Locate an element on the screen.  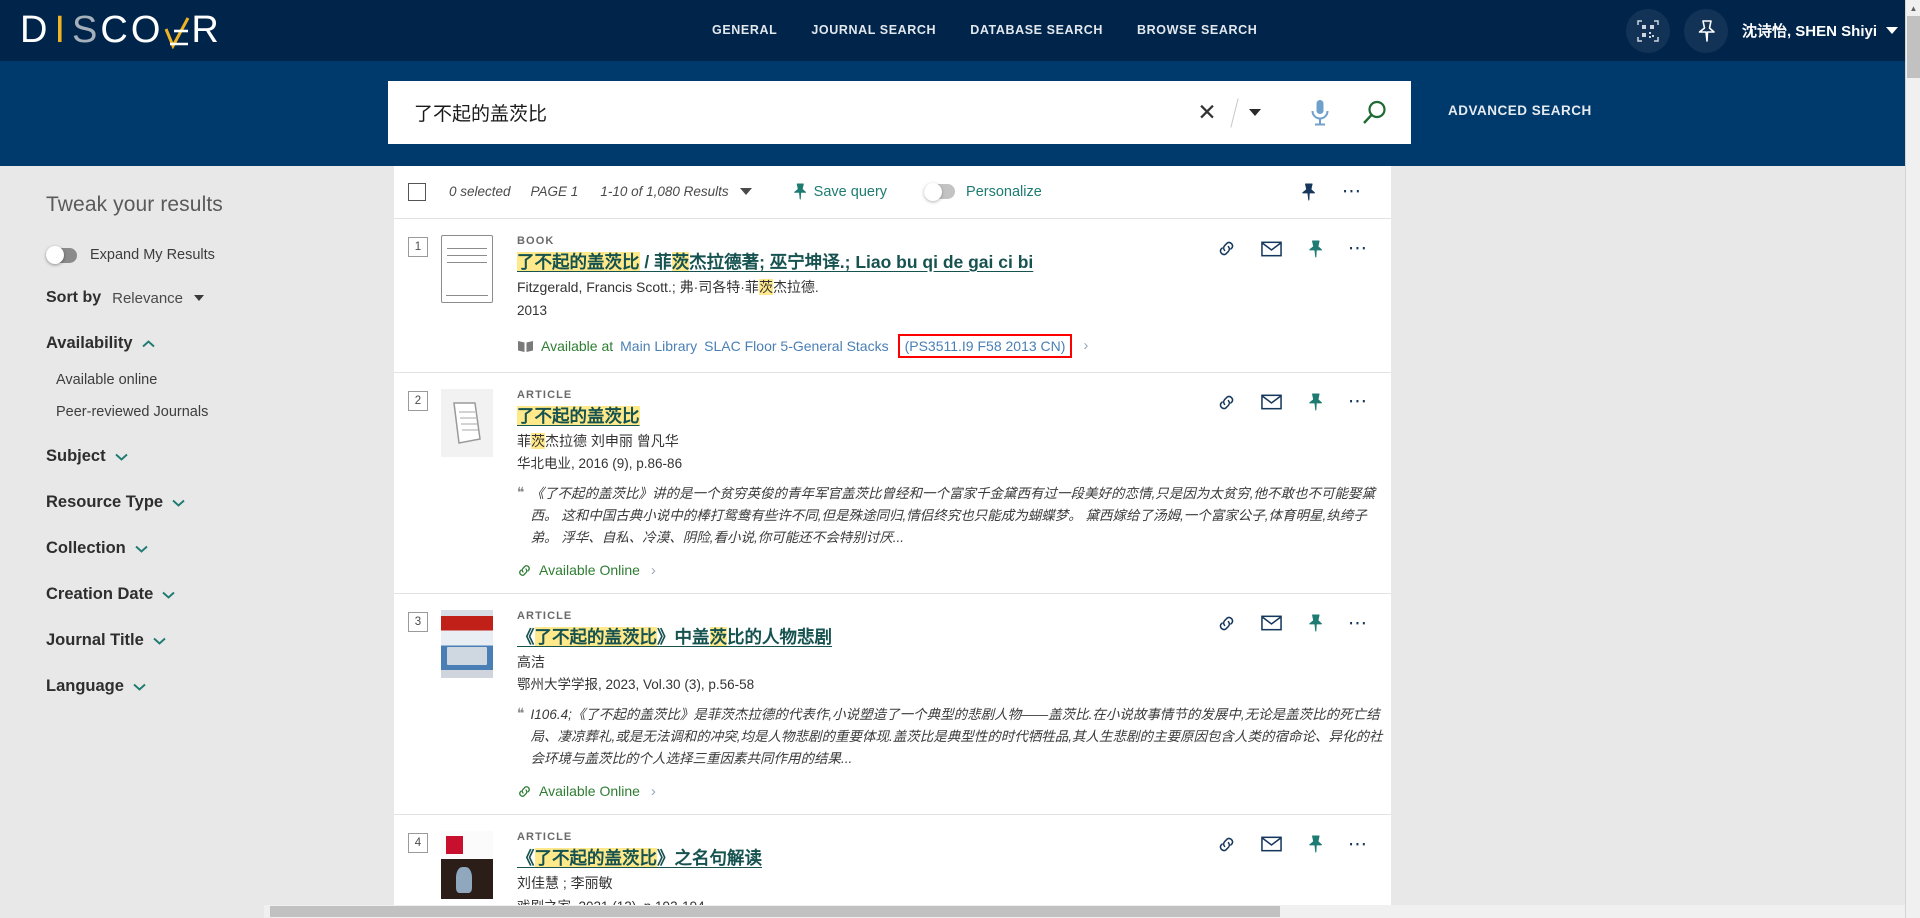
facet-journal-title: Journal Title is located at coordinates (220, 640).